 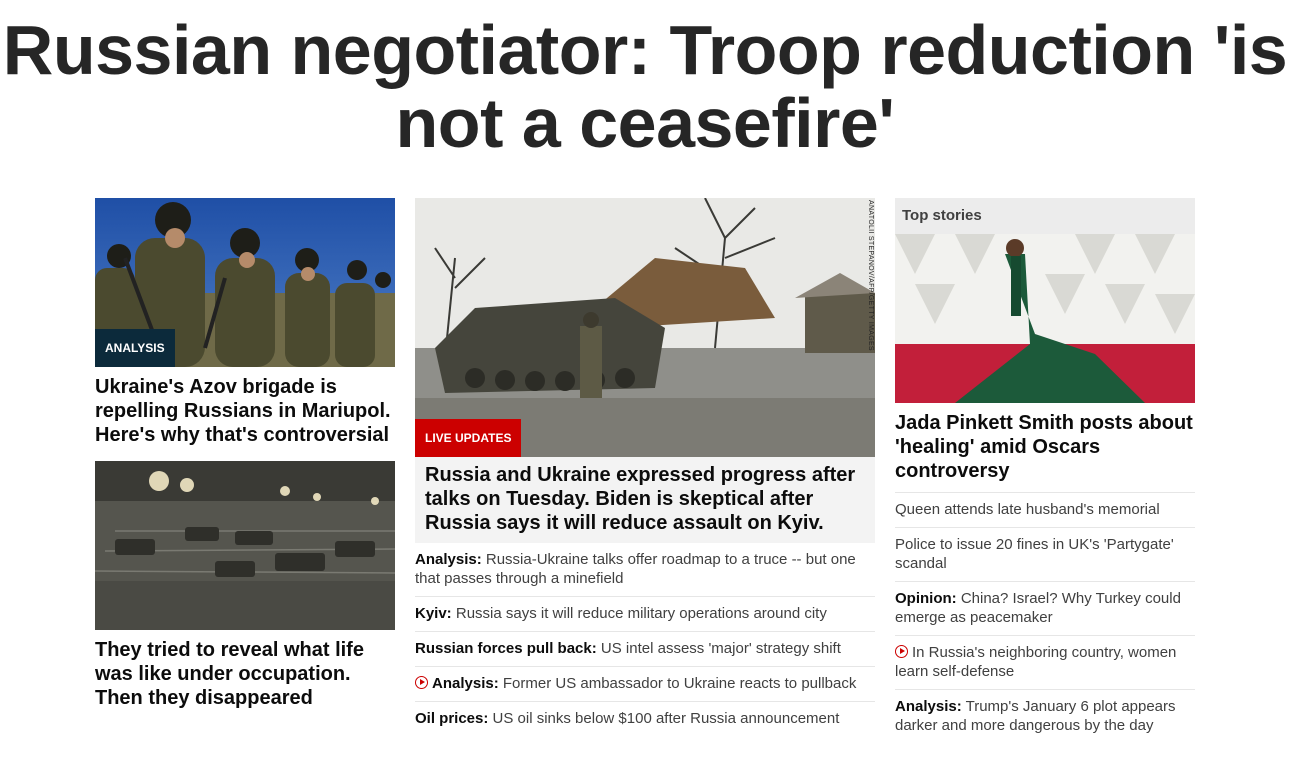 I want to click on top-stories-header: Top stories, so click(x=1045, y=216).